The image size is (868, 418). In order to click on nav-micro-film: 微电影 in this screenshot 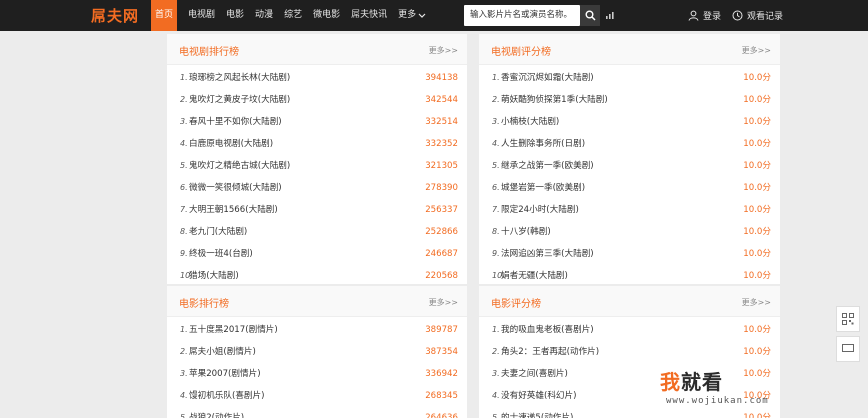, I will do `click(326, 15)`.